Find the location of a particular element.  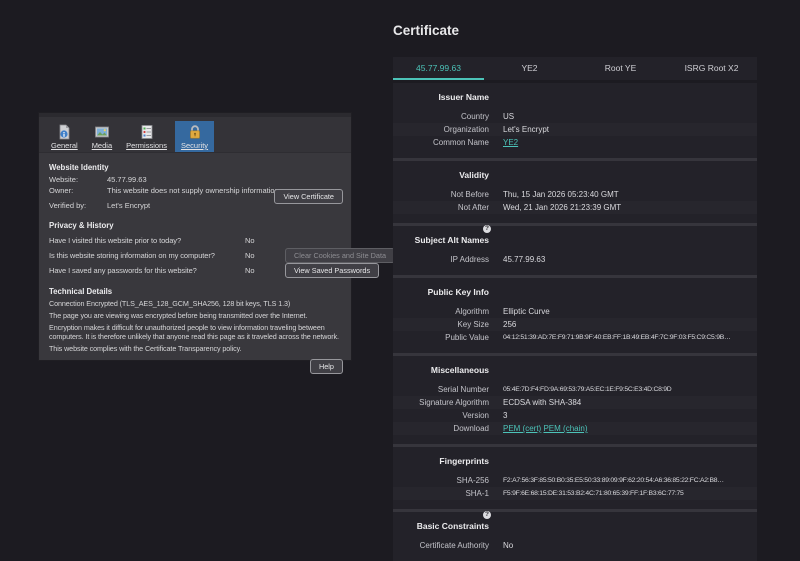

cert-field-label: Public Value is located at coordinates (467, 337).